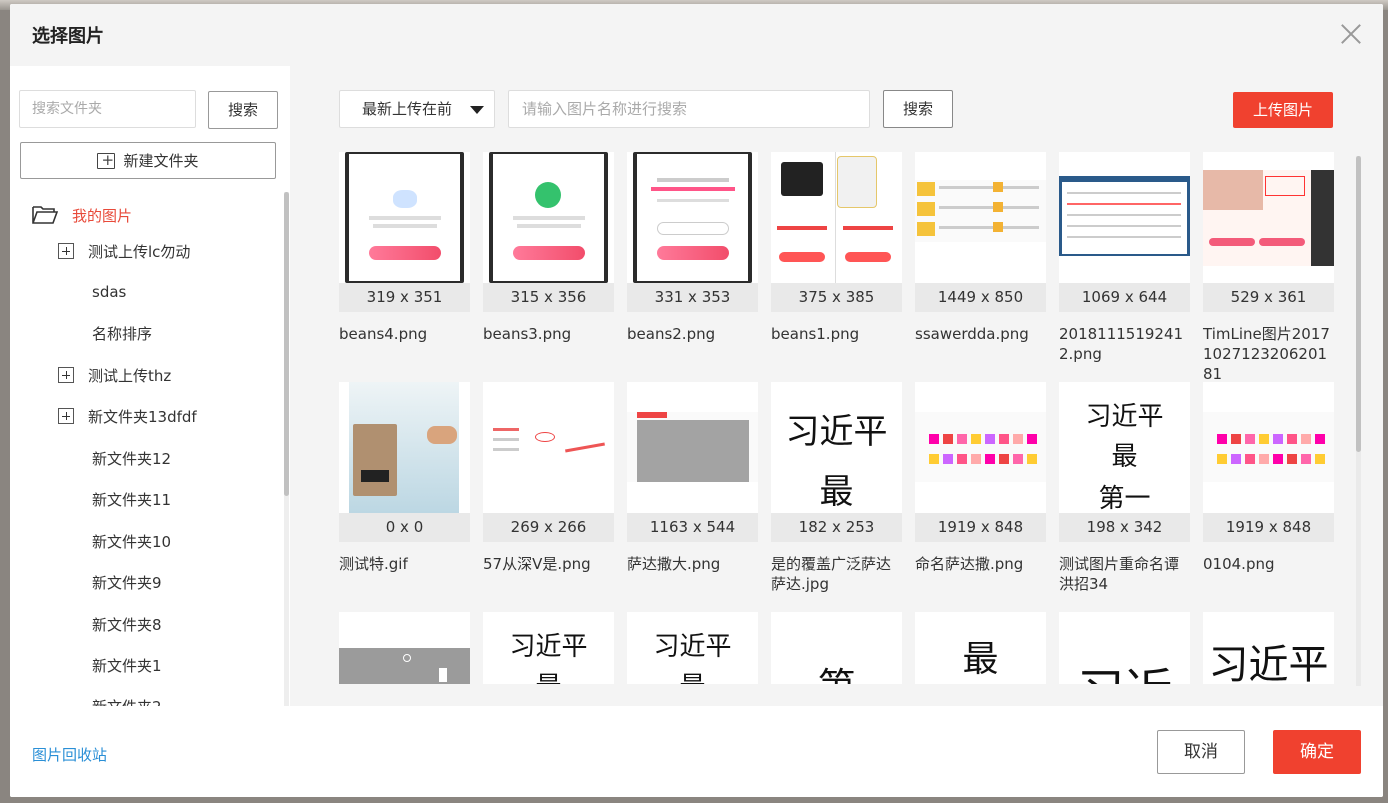 This screenshot has width=1388, height=803. Describe the element at coordinates (127, 665) in the screenshot. I see `folder-item: 新文件夹1` at that location.